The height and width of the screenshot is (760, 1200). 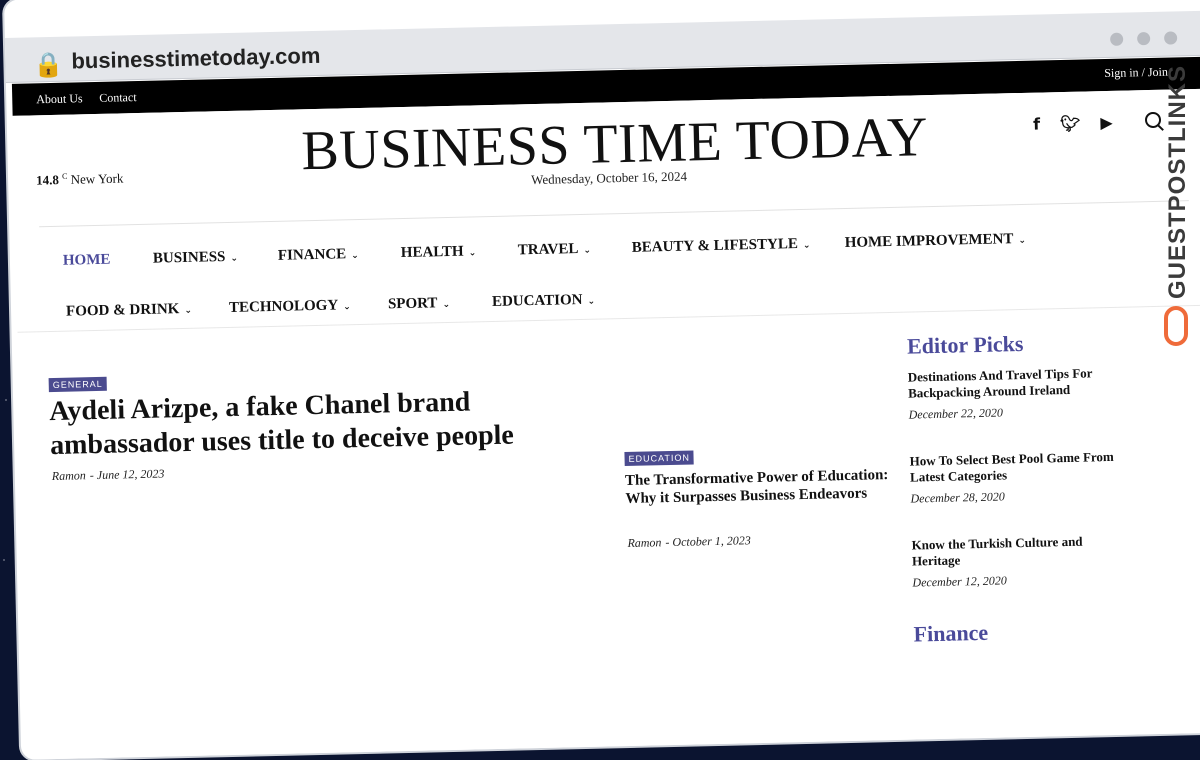 What do you see at coordinates (614, 214) in the screenshot?
I see `nav-divider` at bounding box center [614, 214].